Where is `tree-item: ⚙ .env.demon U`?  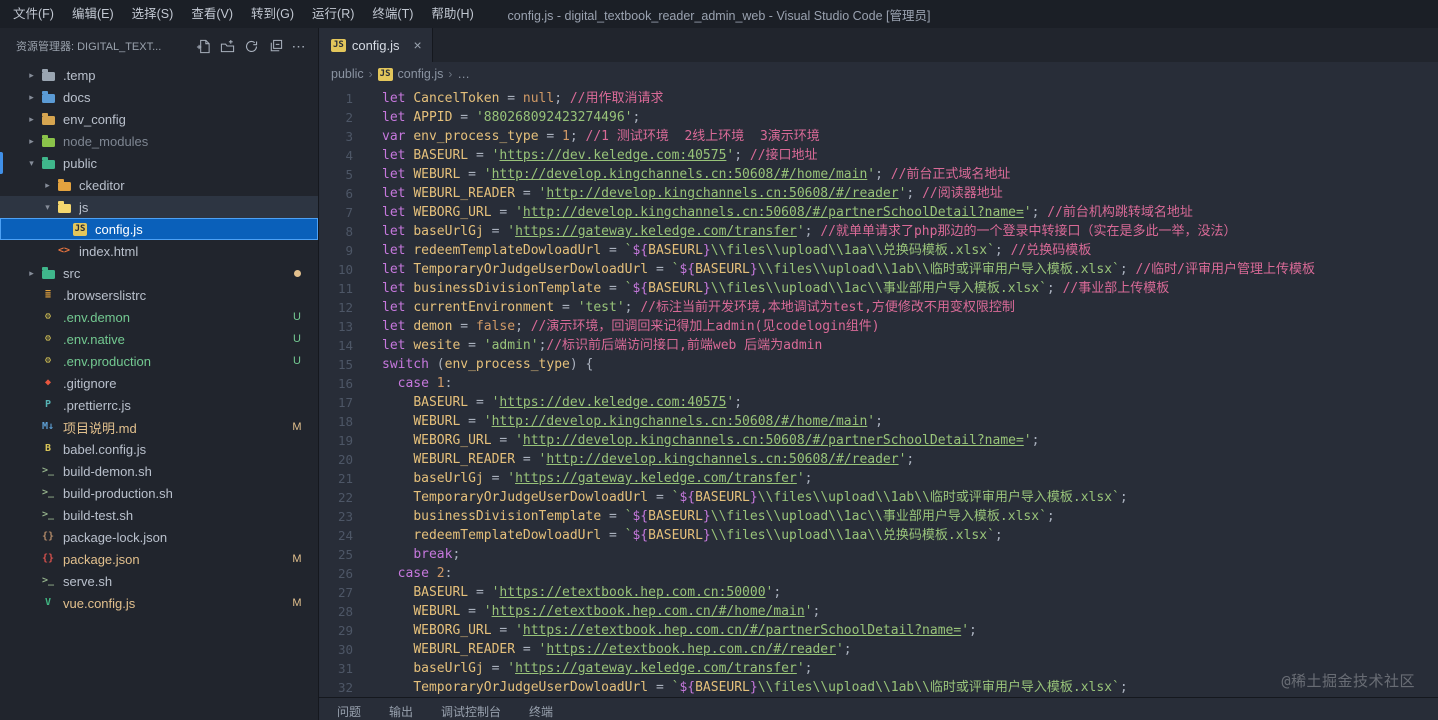 tree-item: ⚙ .env.demon U is located at coordinates (159, 317).